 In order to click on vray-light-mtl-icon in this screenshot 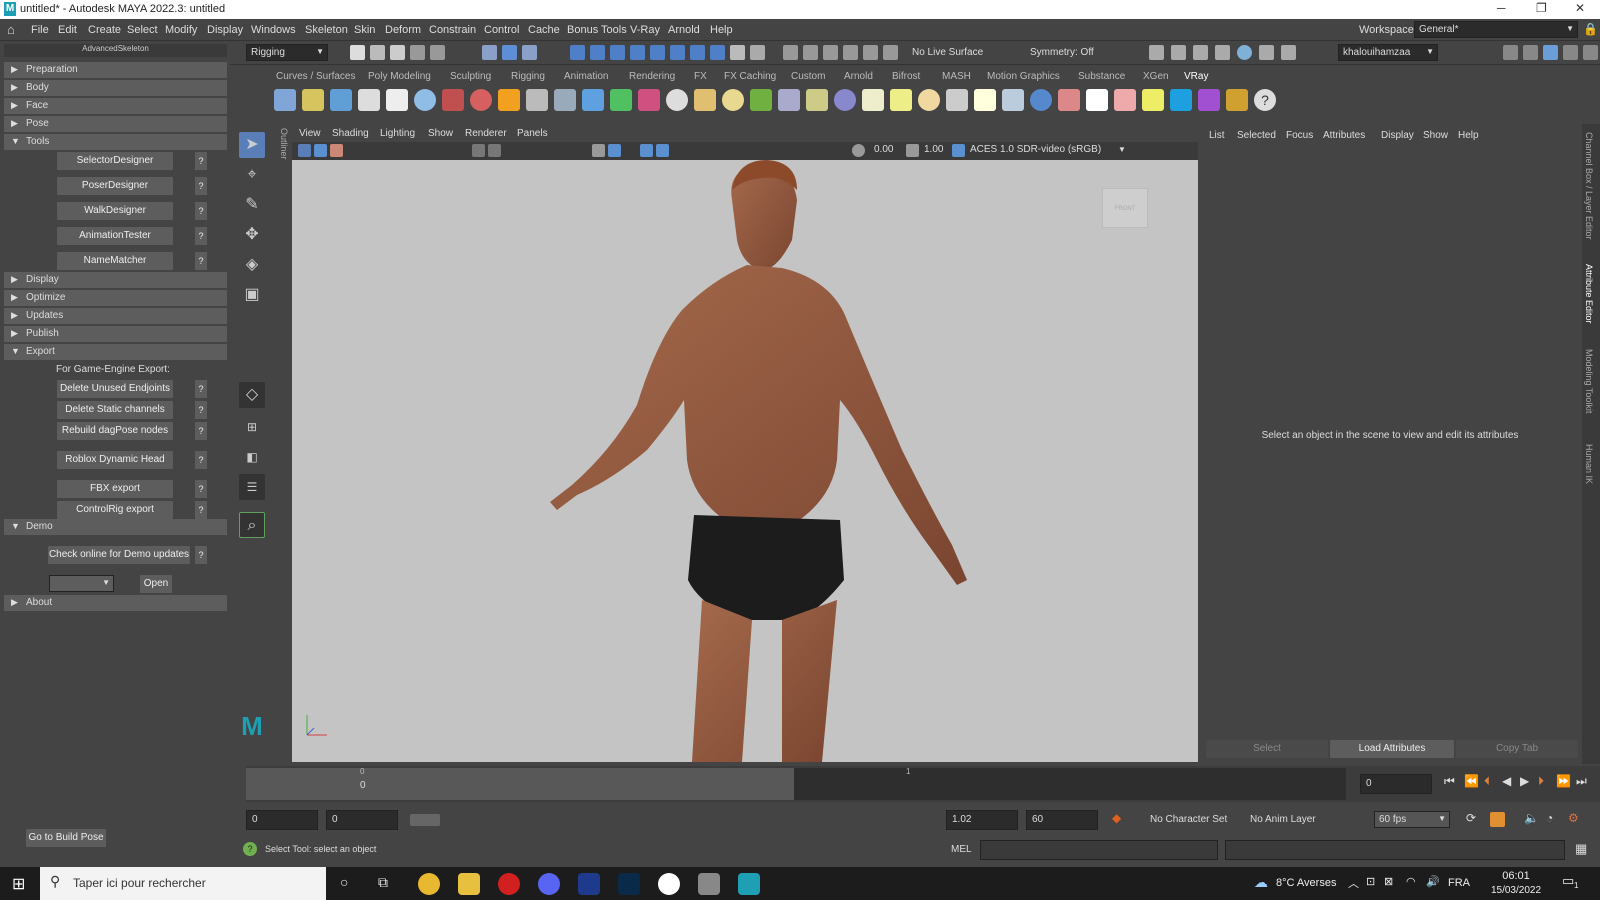, I will do `click(453, 100)`.